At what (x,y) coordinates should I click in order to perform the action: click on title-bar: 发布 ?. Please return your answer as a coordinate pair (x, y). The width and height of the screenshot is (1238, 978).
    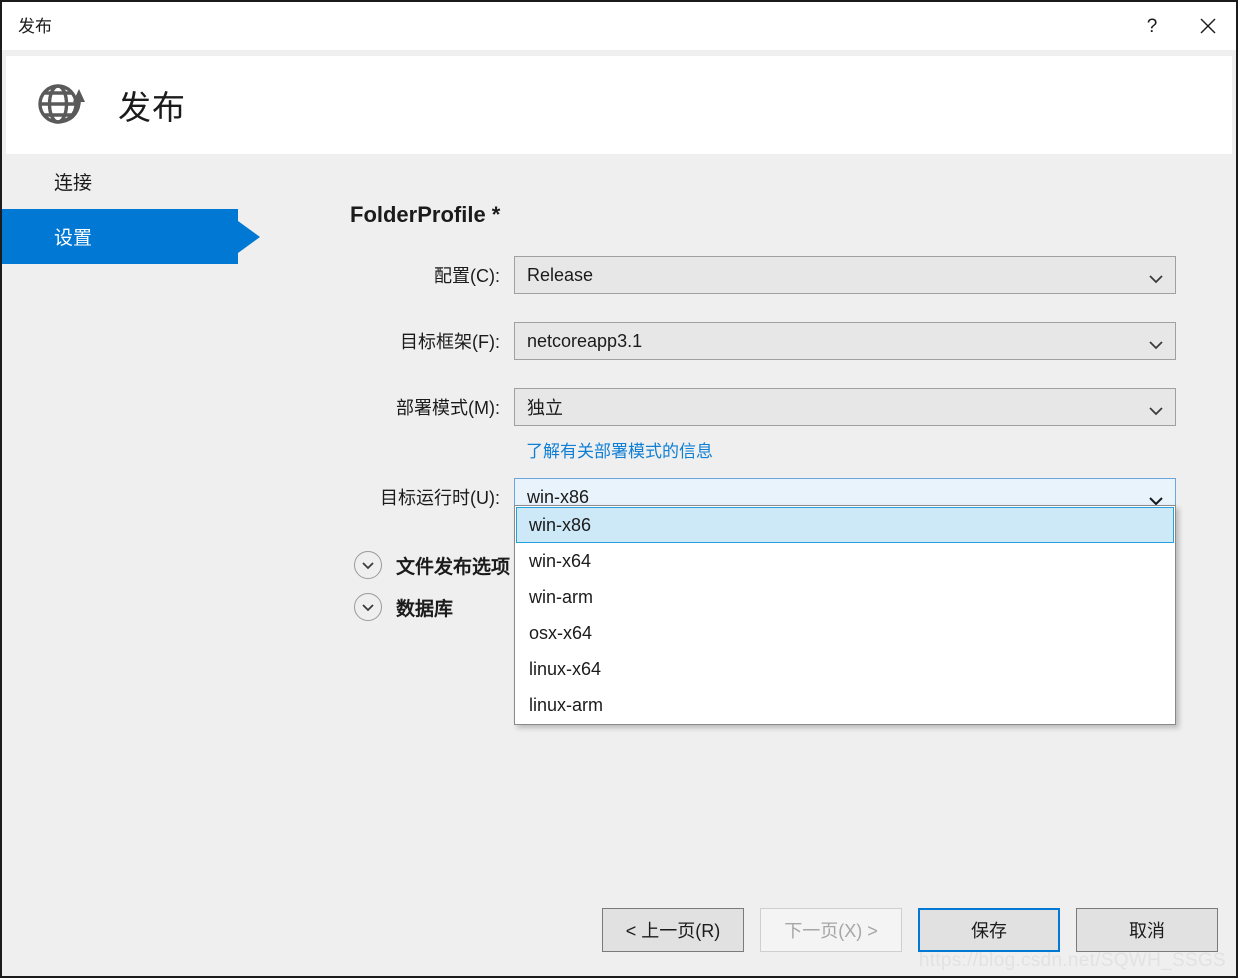
    Looking at the image, I should click on (619, 26).